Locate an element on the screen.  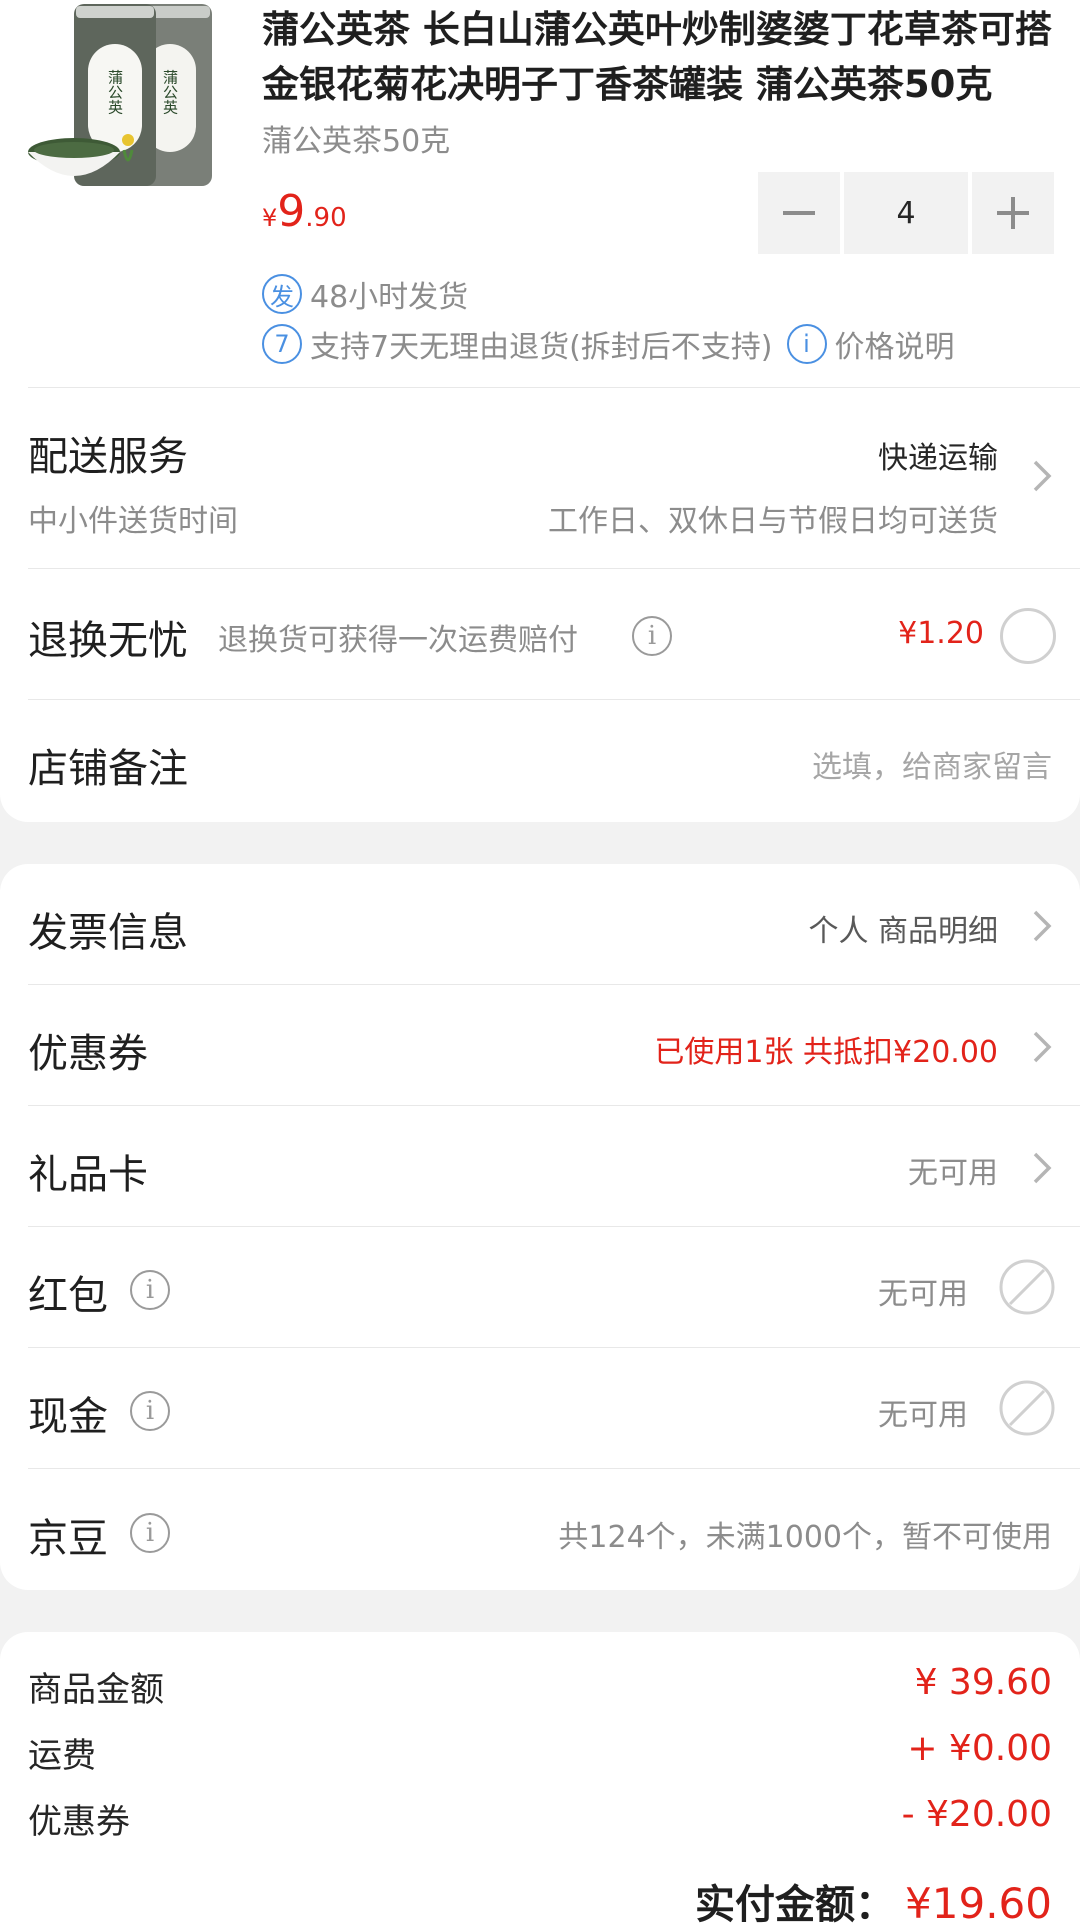
jingdou-value: 共124个，未满1000个，暂不可使用 is located at coordinates (805, 1537).